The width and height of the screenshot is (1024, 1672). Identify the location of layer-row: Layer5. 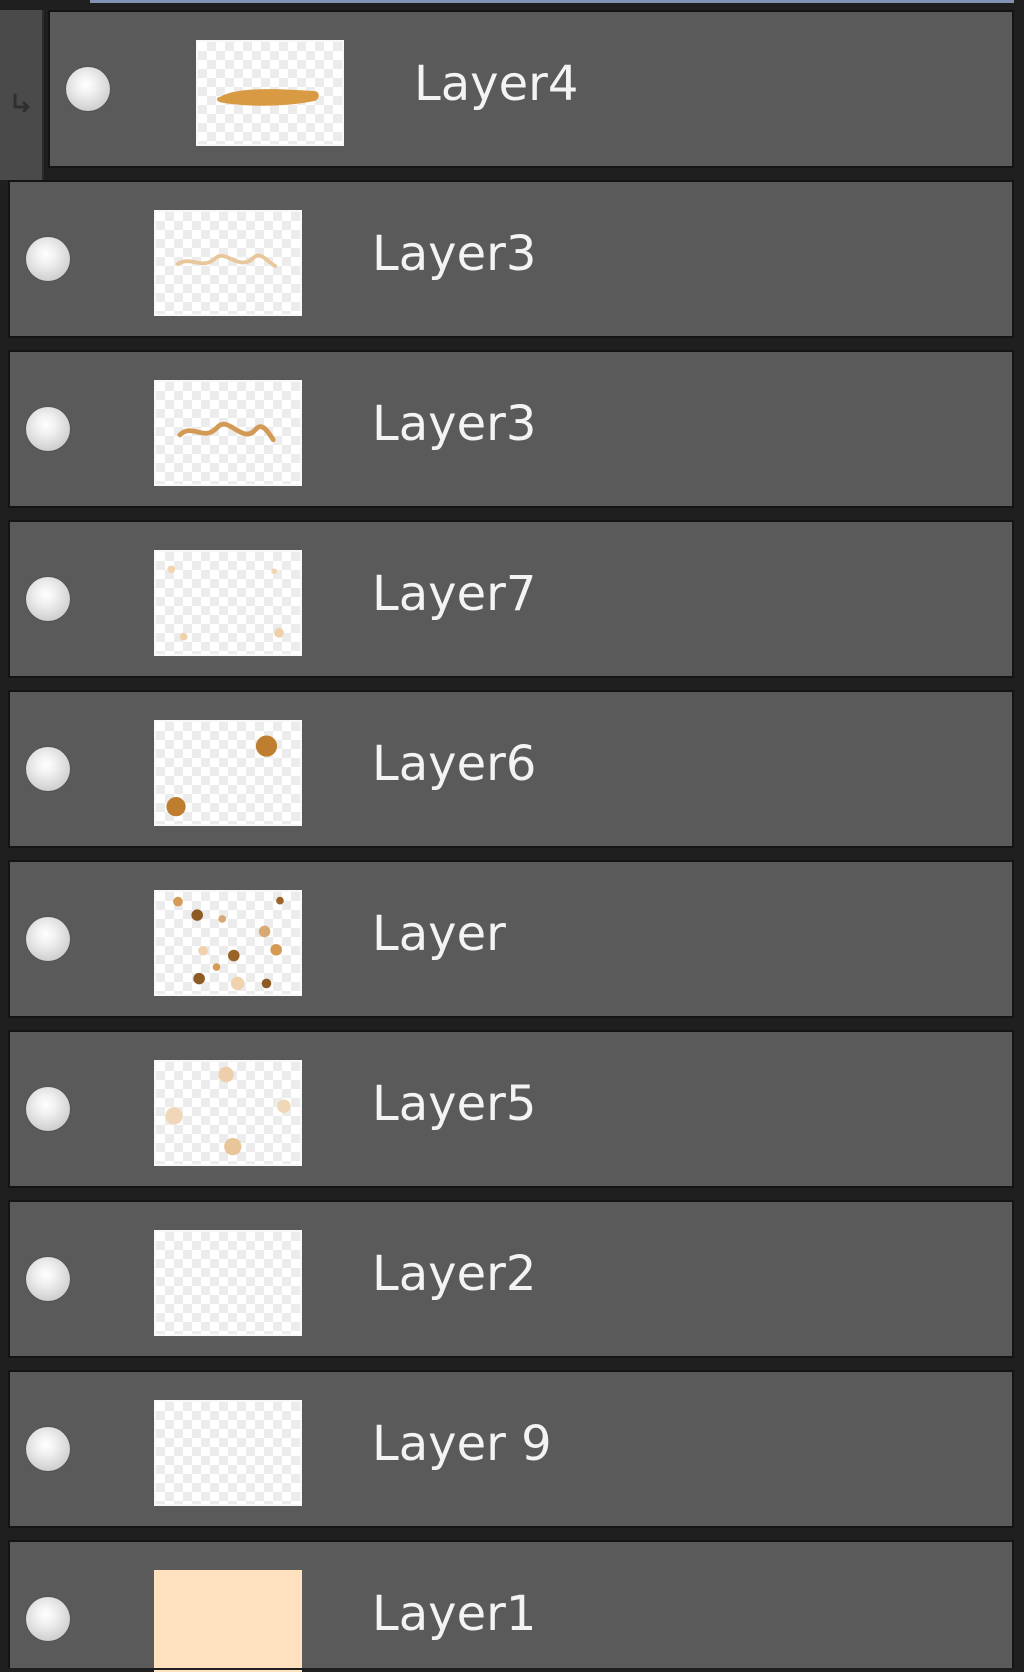
(511, 1109).